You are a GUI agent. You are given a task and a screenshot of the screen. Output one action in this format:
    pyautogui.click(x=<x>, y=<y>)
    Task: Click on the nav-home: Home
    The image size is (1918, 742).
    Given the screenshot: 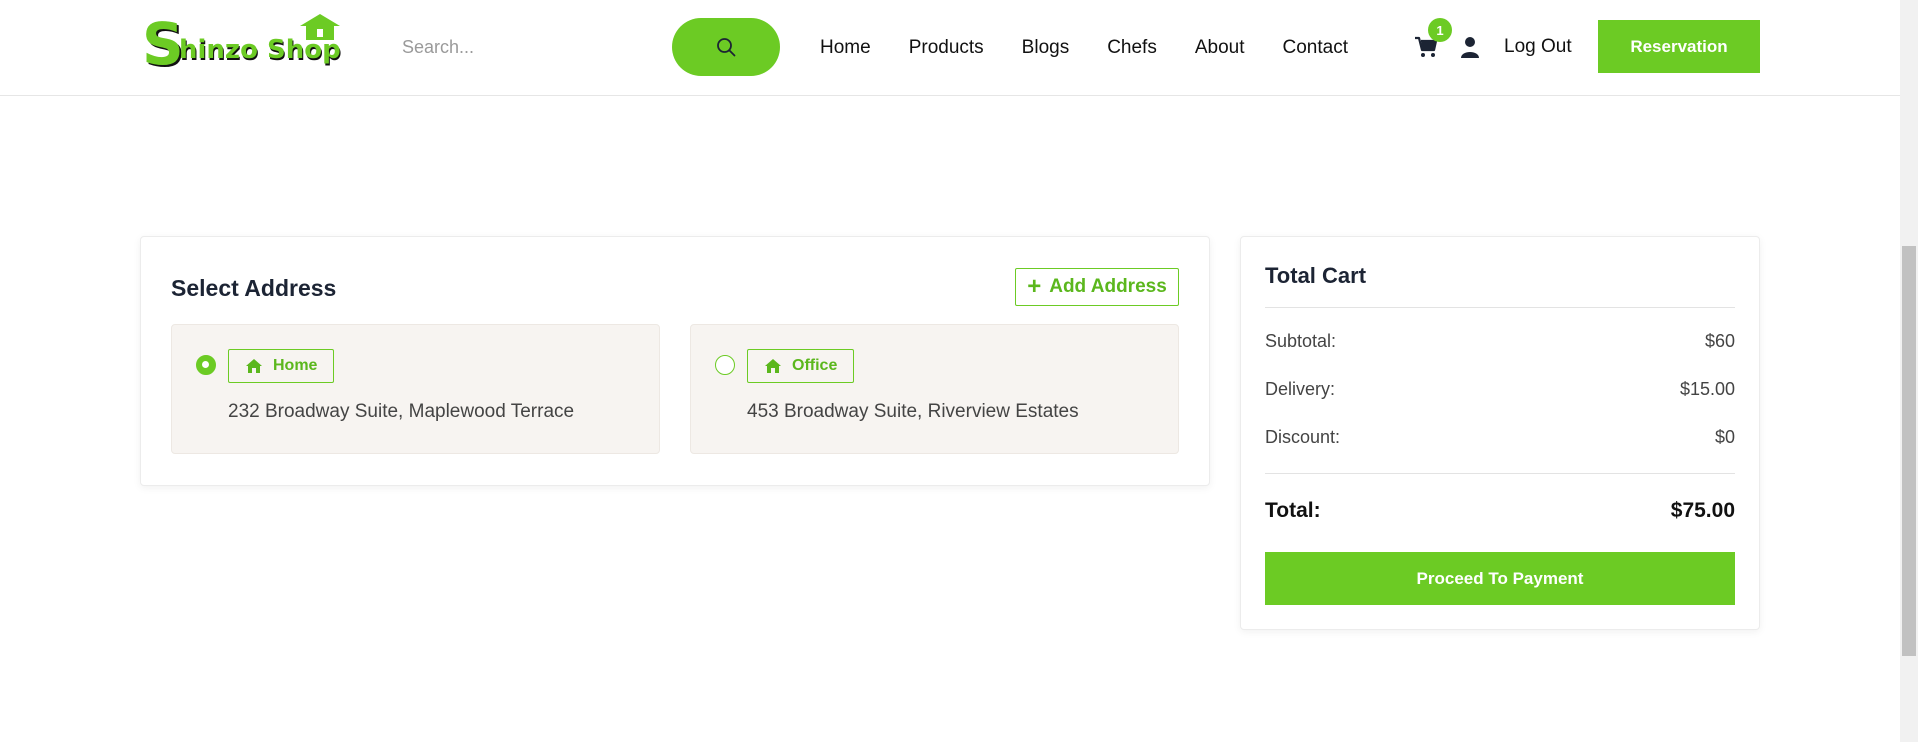 What is the action you would take?
    pyautogui.click(x=845, y=48)
    